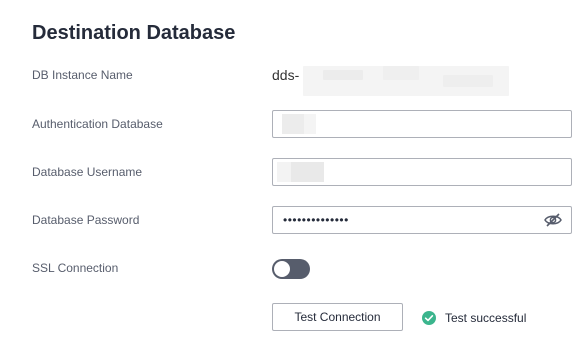  Describe the element at coordinates (337, 317) in the screenshot. I see `test-connection-button: Test Connection` at that location.